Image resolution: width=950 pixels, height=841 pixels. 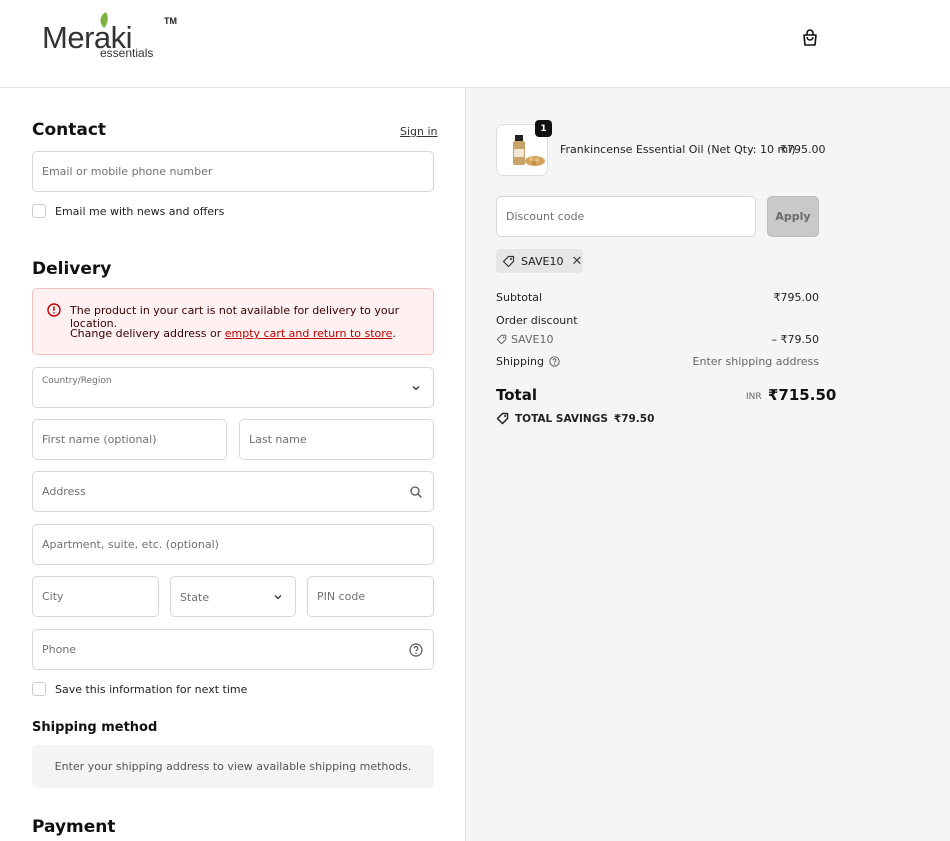 What do you see at coordinates (112, 38) in the screenshot?
I see `brand-logo: Meraki TM essentials` at bounding box center [112, 38].